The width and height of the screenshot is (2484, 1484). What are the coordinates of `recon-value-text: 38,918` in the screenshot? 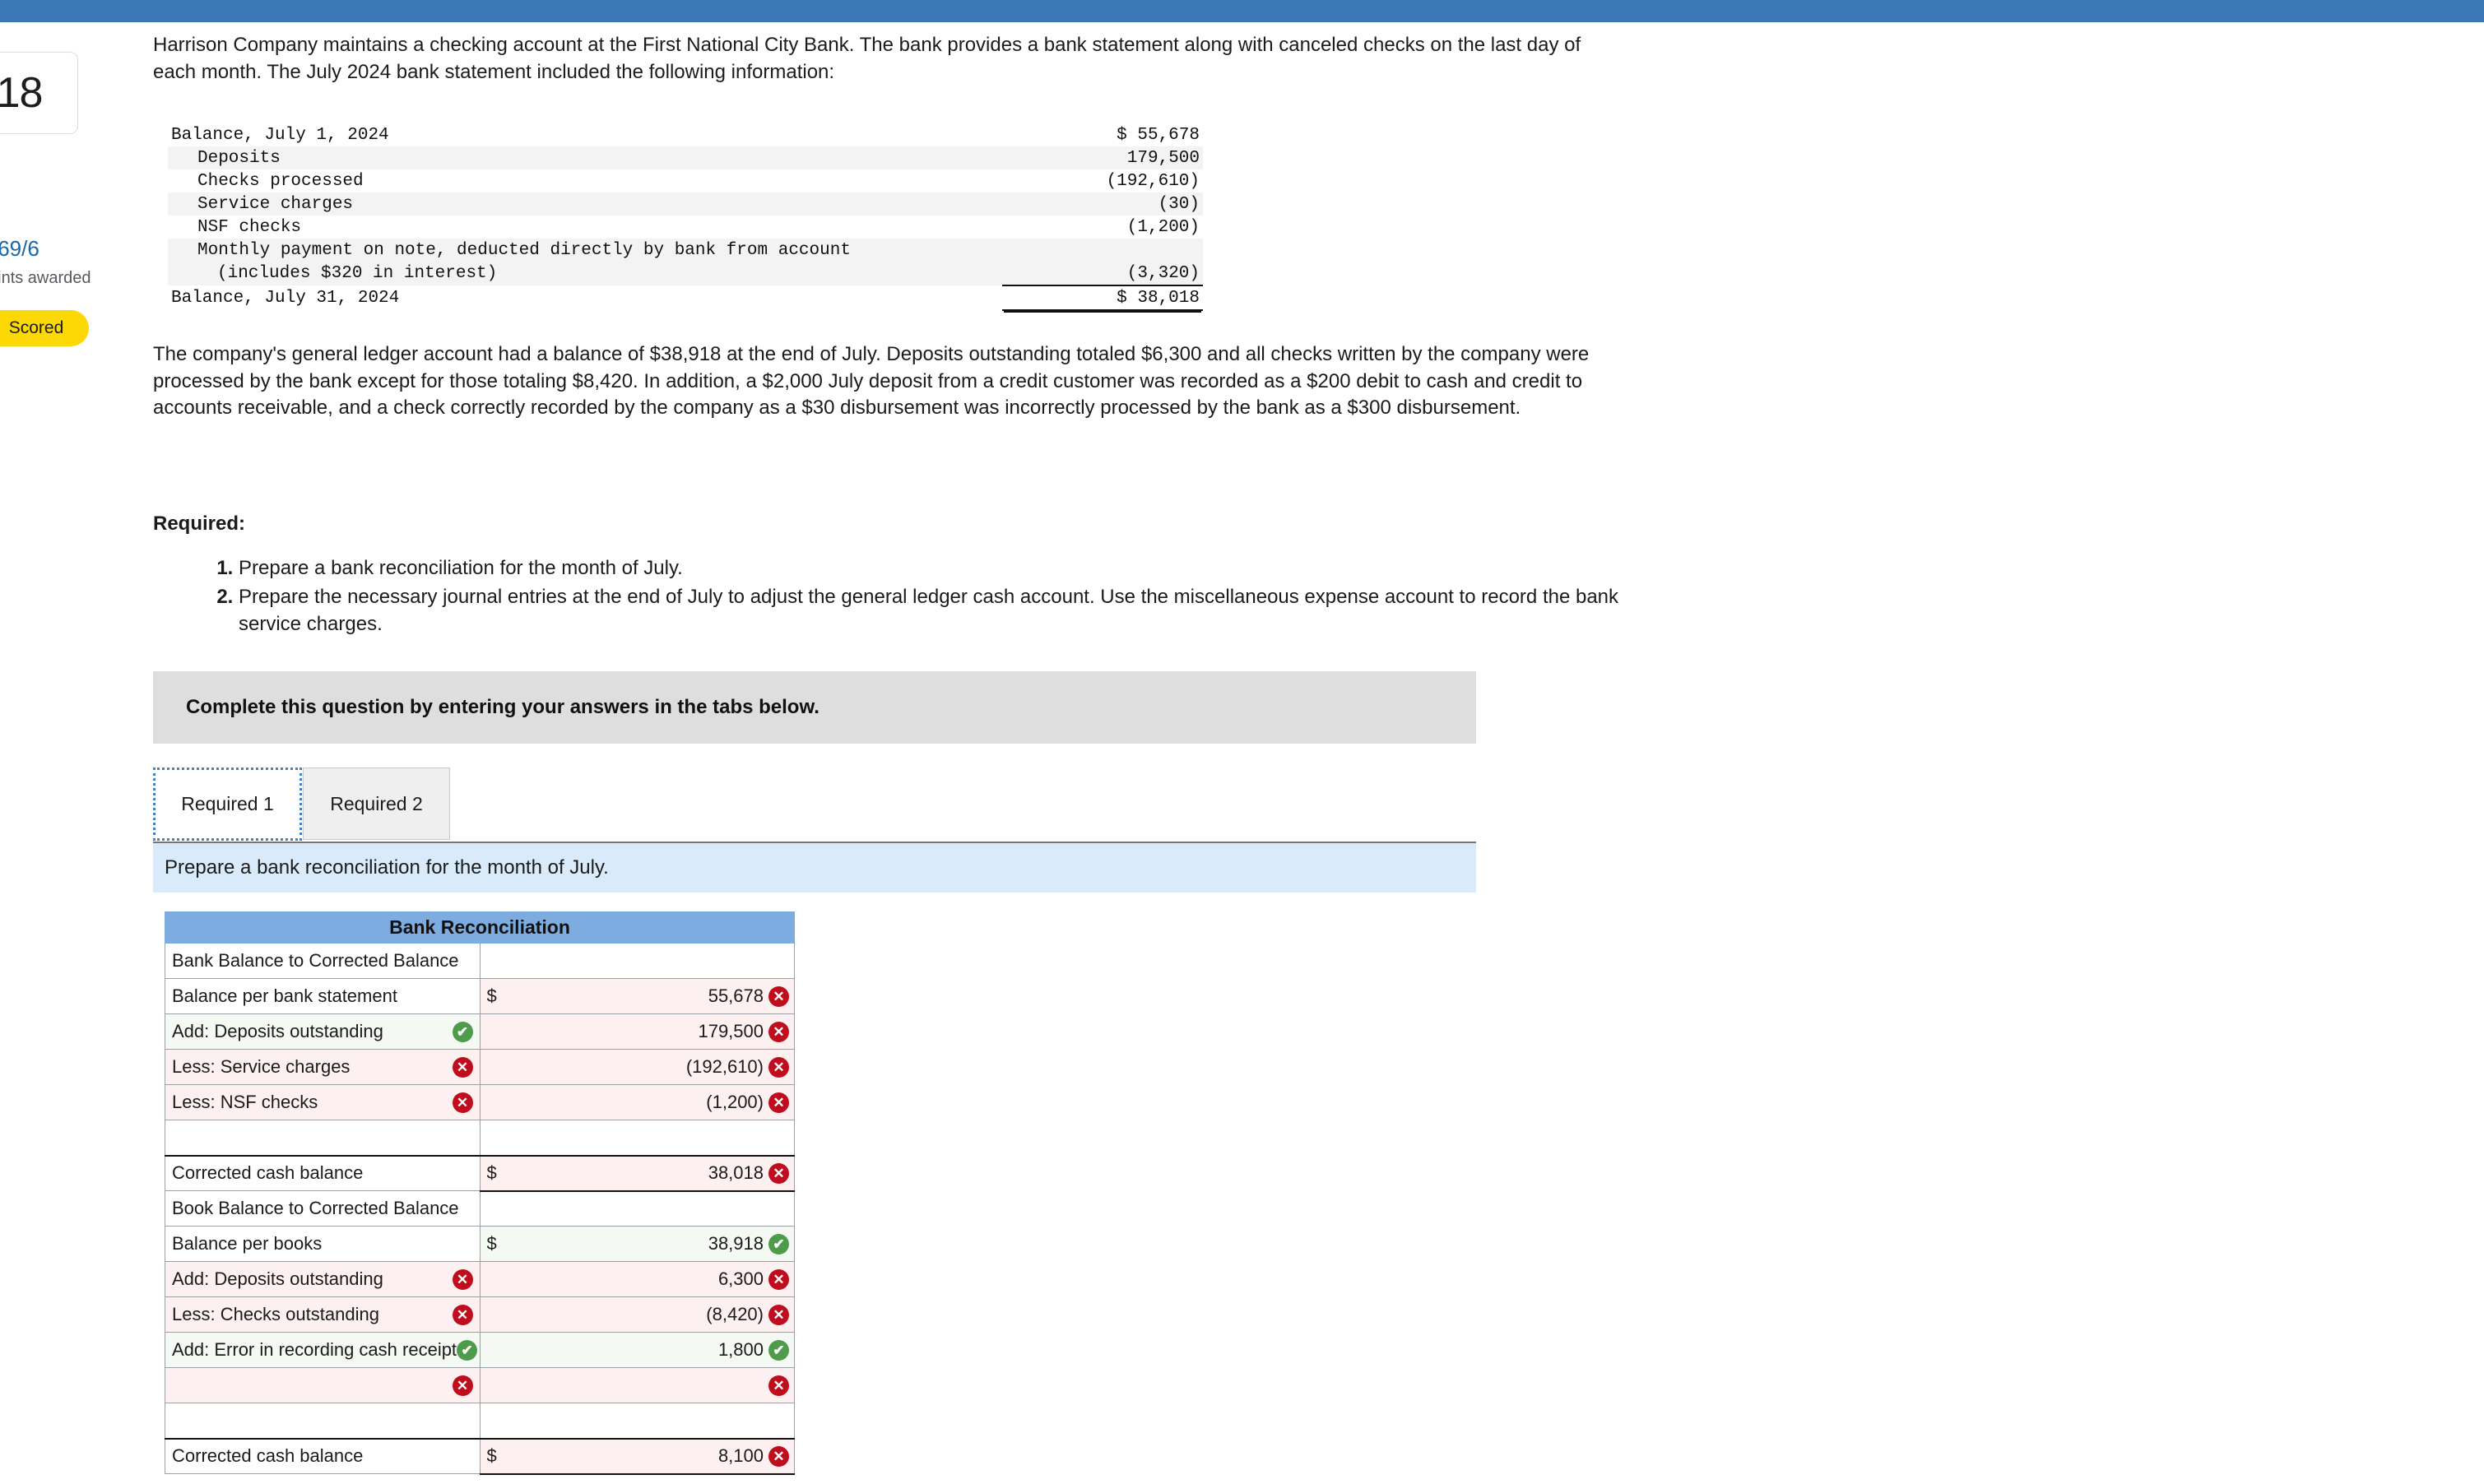 It's located at (736, 1243).